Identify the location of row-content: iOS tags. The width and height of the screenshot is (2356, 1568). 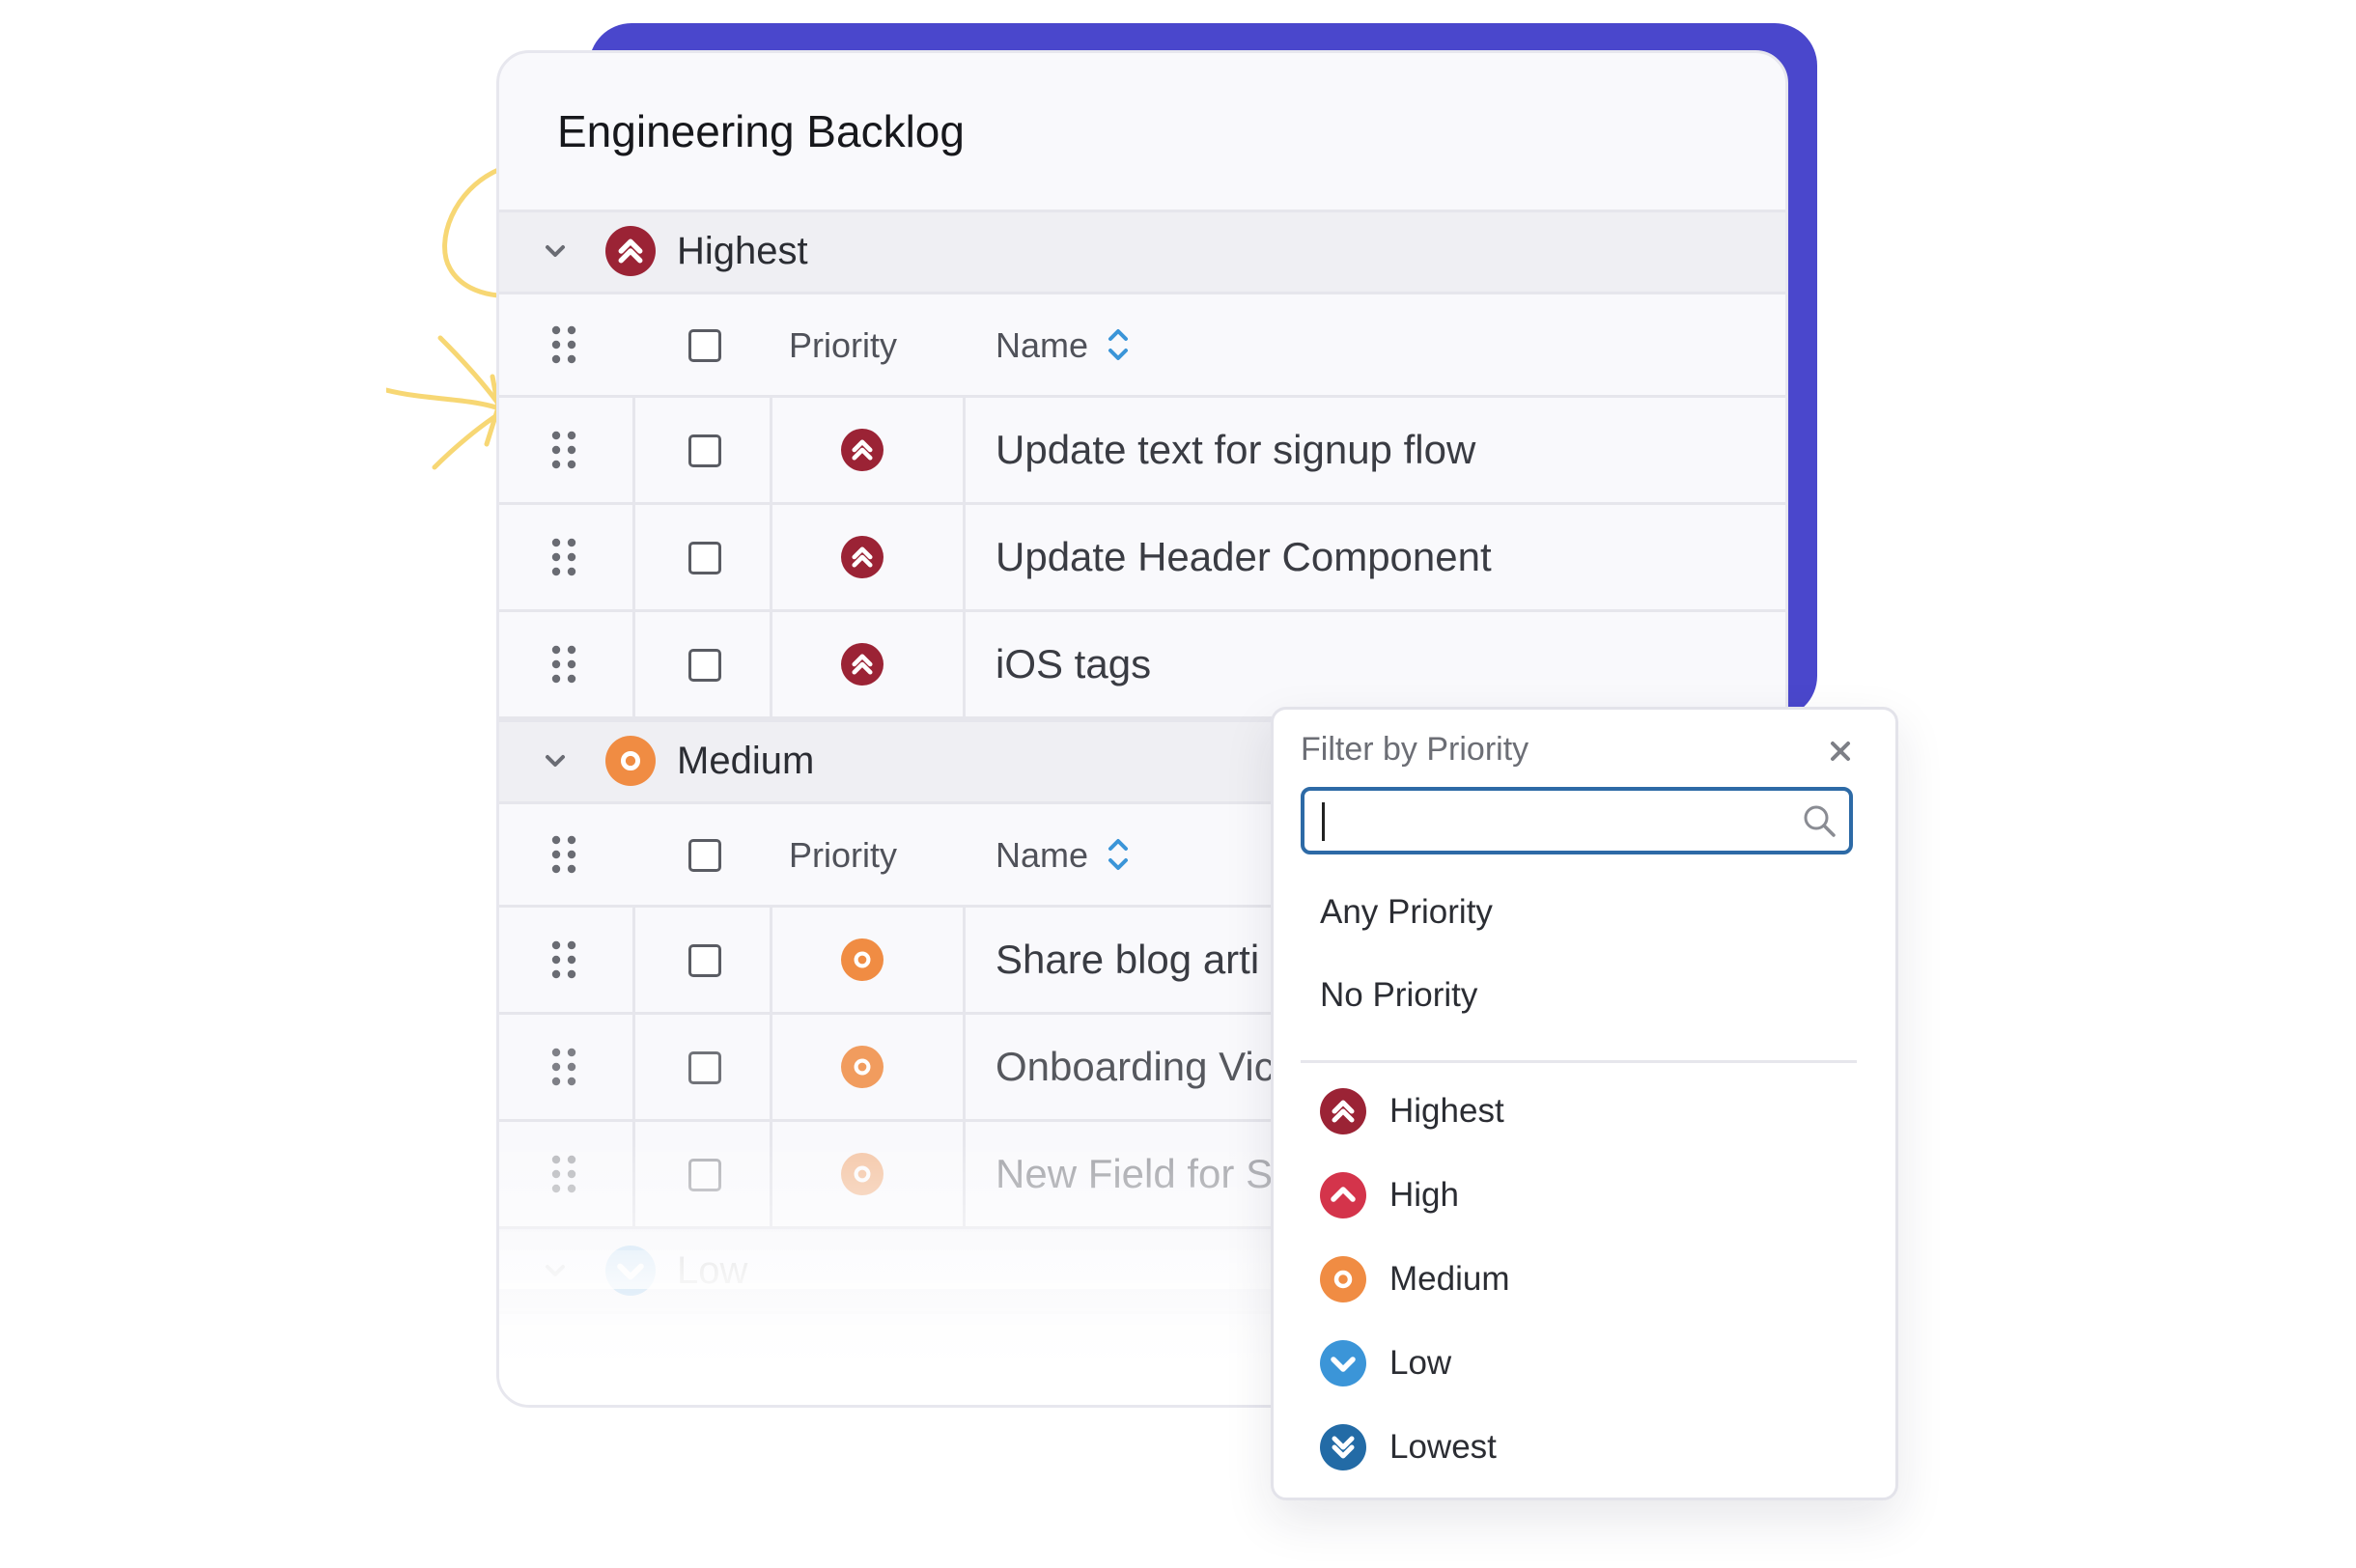
(1142, 664).